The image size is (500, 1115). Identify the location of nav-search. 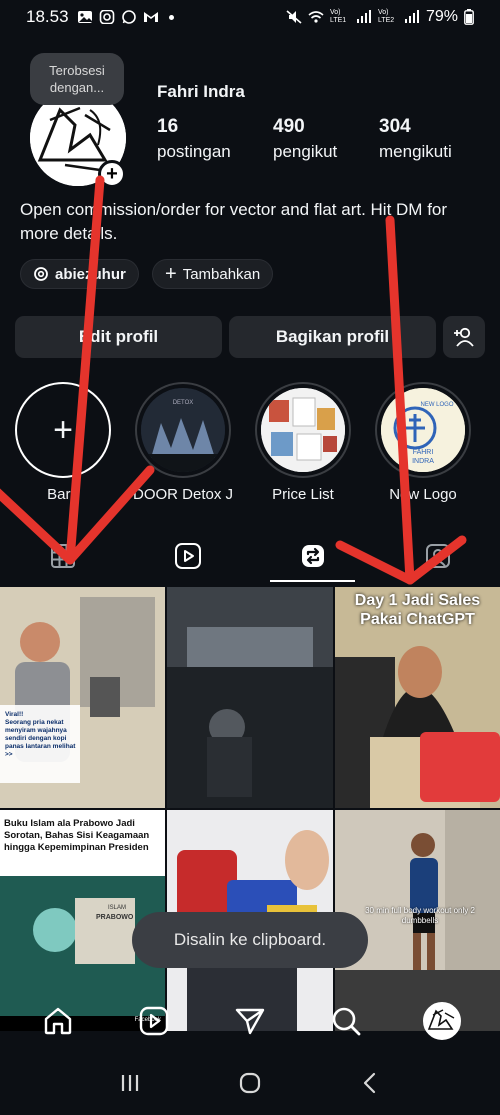
(346, 1021).